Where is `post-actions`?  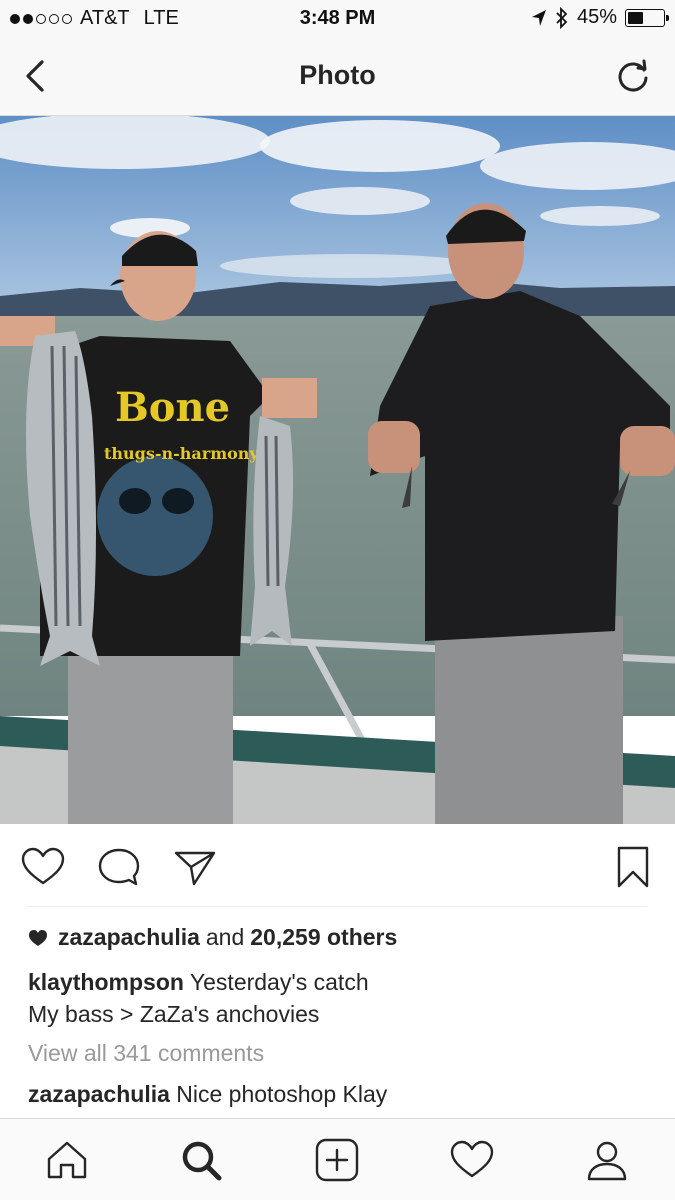 post-actions is located at coordinates (337, 866).